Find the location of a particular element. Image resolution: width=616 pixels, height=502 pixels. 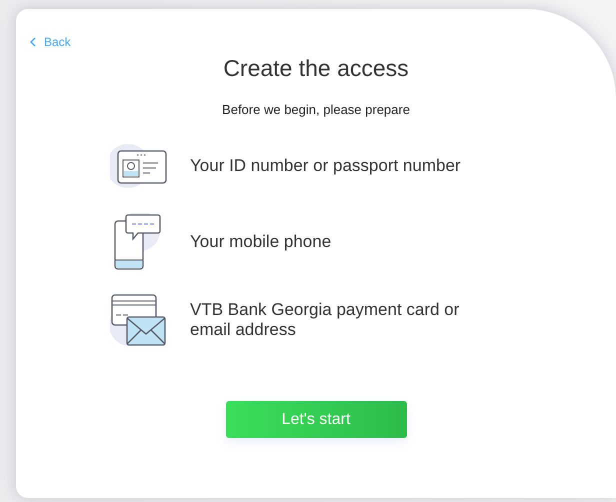

chevron-left-icon is located at coordinates (33, 42).